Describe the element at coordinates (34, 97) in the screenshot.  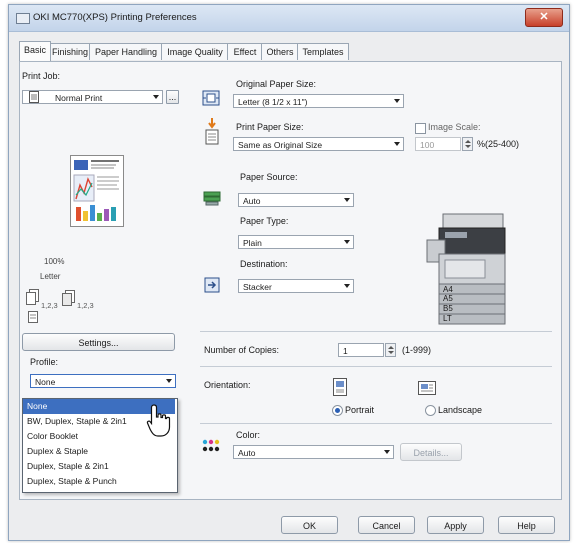
I see `document-icon` at that location.